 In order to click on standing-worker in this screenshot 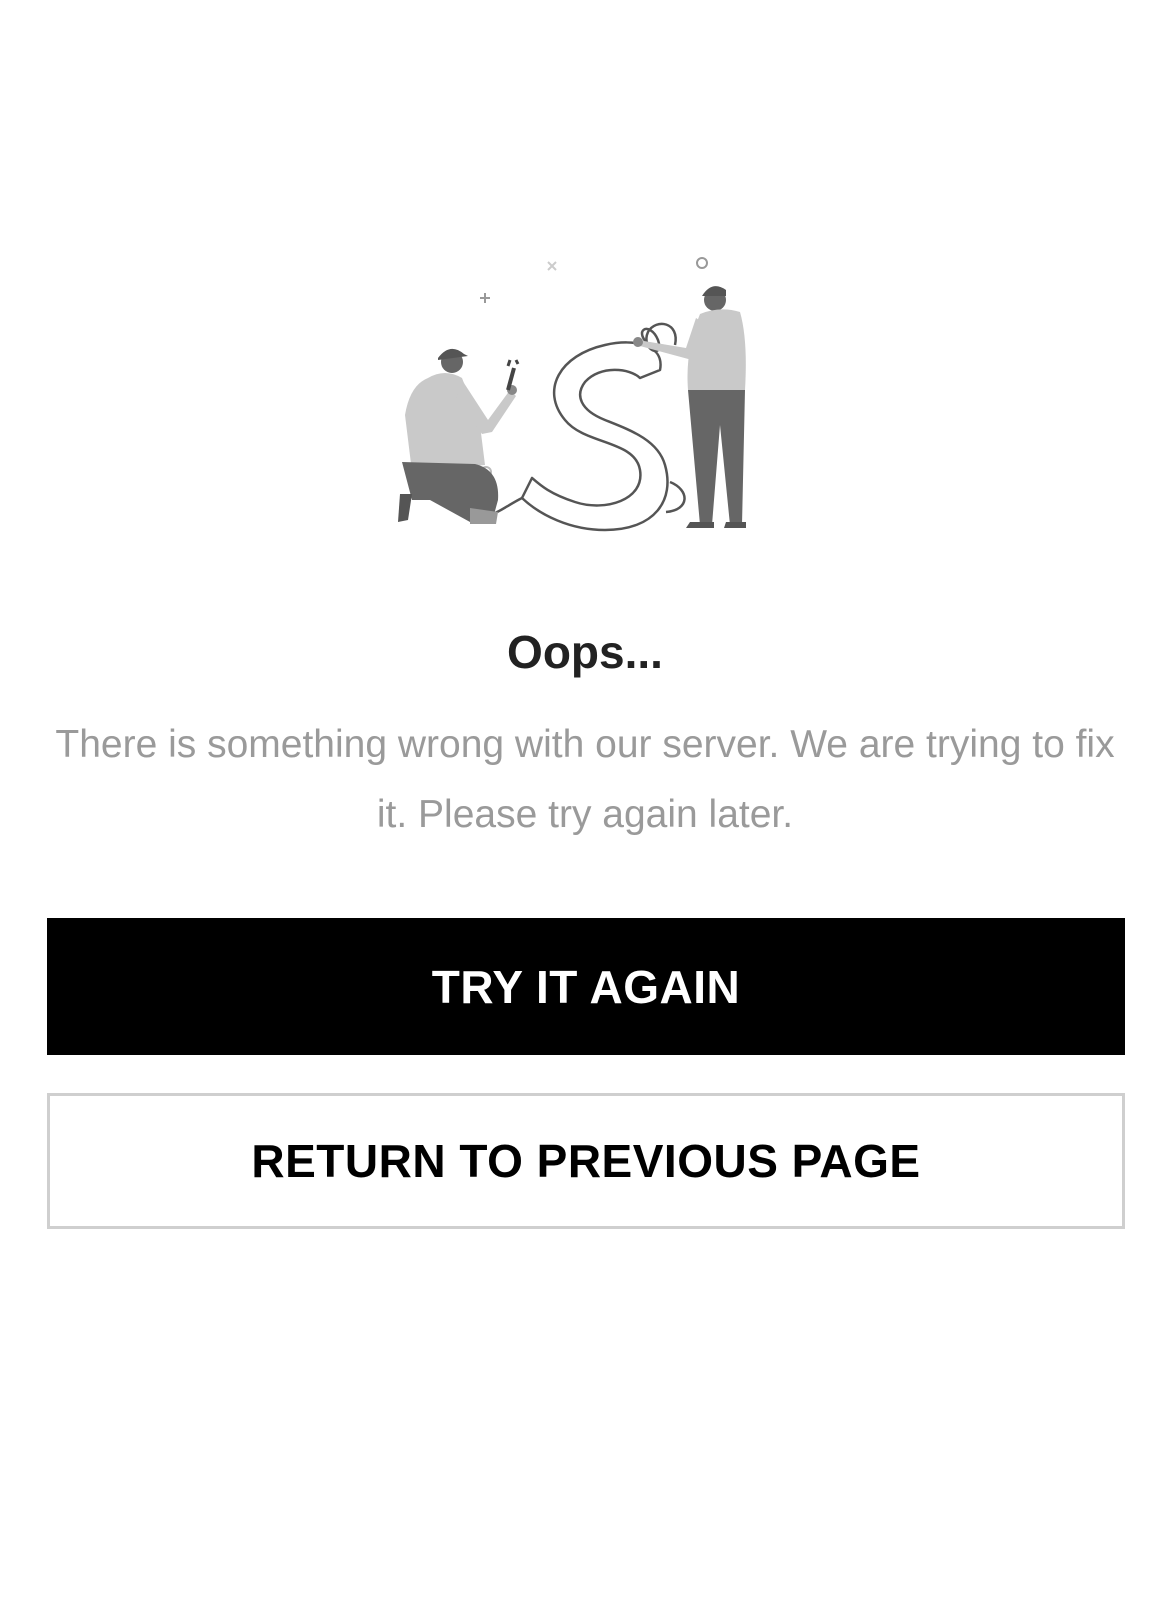, I will do `click(689, 407)`.